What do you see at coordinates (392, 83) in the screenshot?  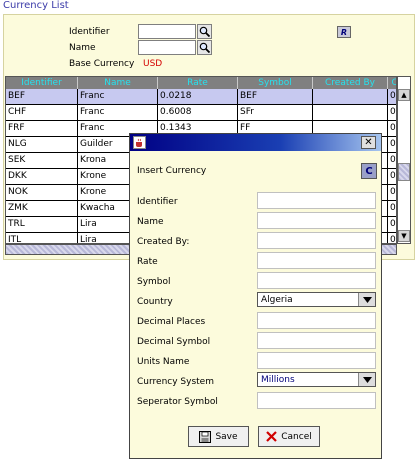 I see `column-header-created: Cr` at bounding box center [392, 83].